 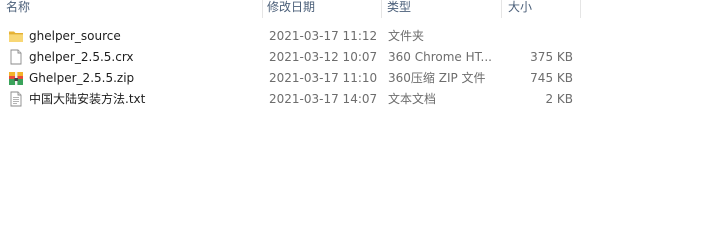 What do you see at coordinates (16, 57) in the screenshot?
I see `blank-file-icon` at bounding box center [16, 57].